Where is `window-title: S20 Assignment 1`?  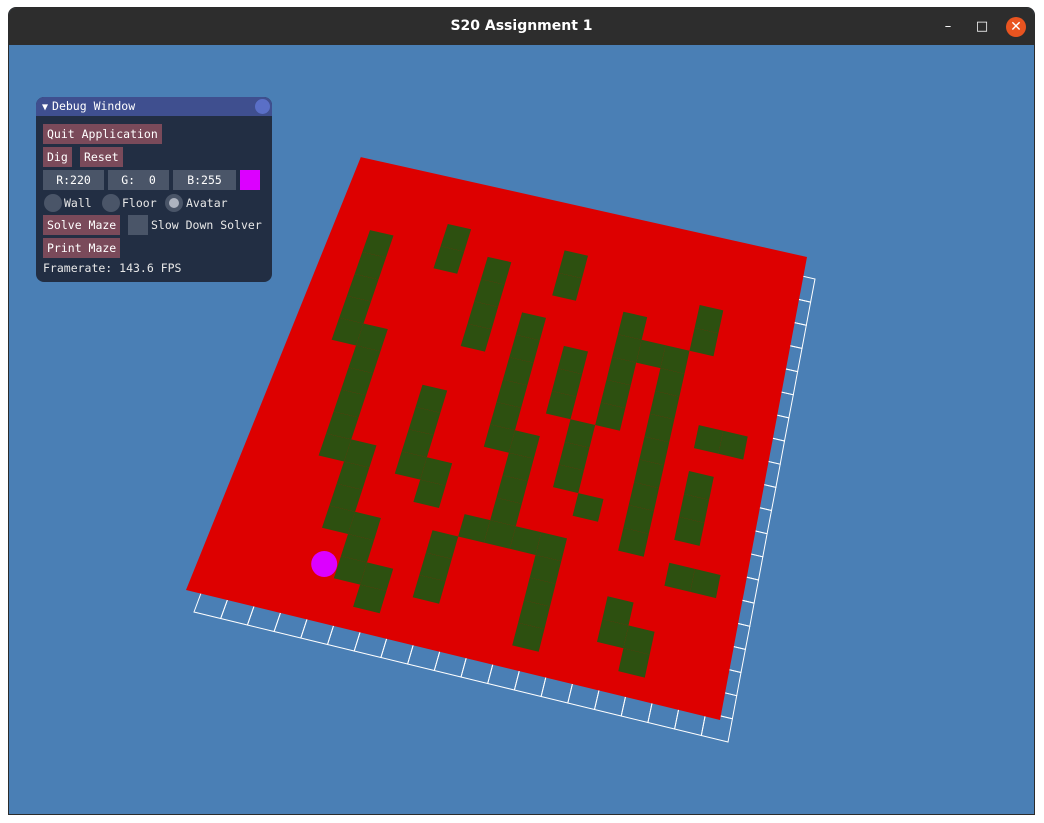 window-title: S20 Assignment 1 is located at coordinates (521, 26).